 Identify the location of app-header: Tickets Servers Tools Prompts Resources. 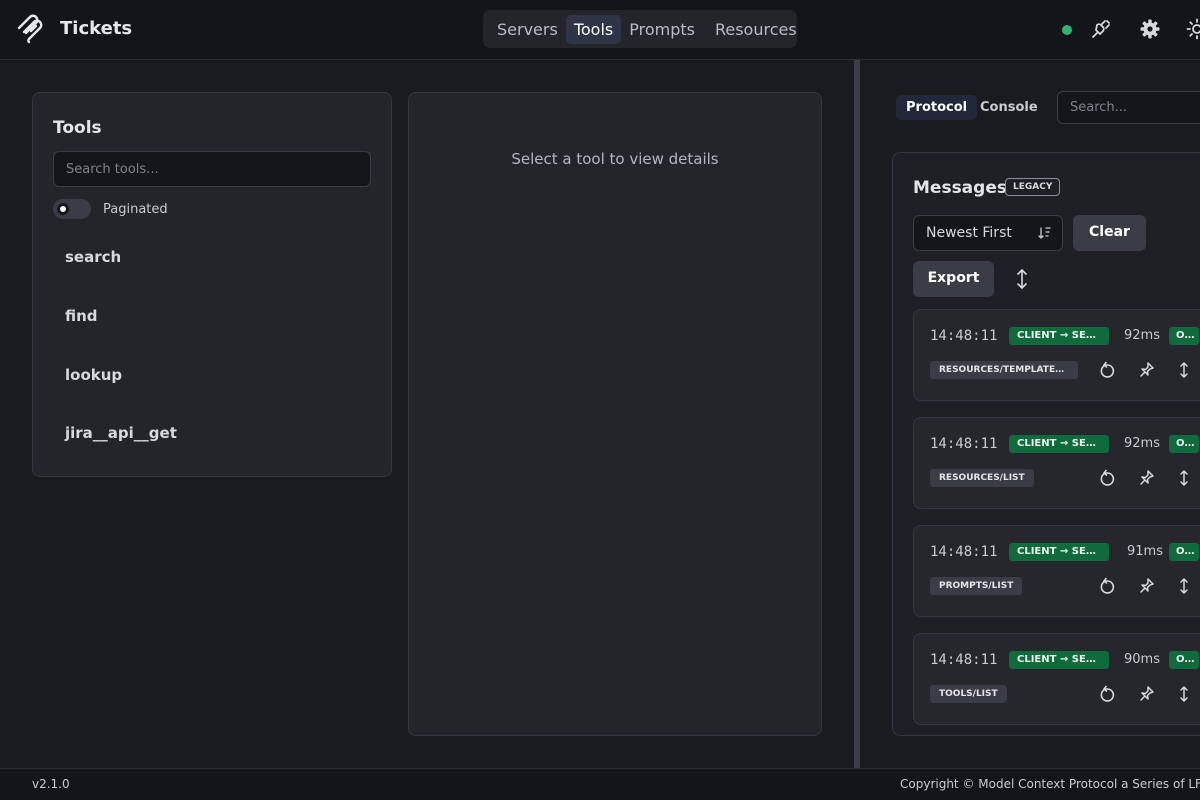
(600, 30).